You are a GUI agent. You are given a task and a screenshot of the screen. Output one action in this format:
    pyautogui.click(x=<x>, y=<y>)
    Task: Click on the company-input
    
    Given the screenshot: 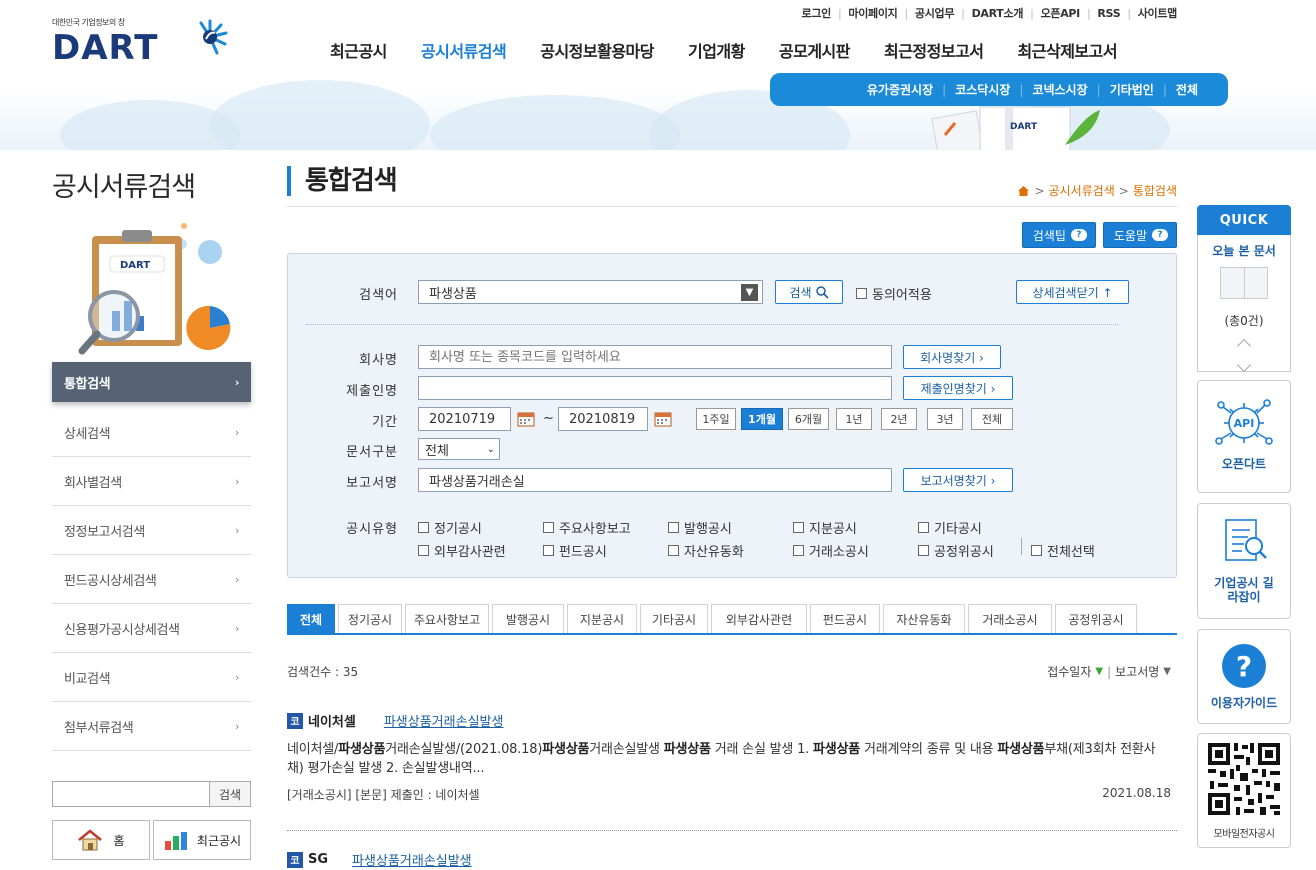 What is the action you would take?
    pyautogui.click(x=655, y=357)
    